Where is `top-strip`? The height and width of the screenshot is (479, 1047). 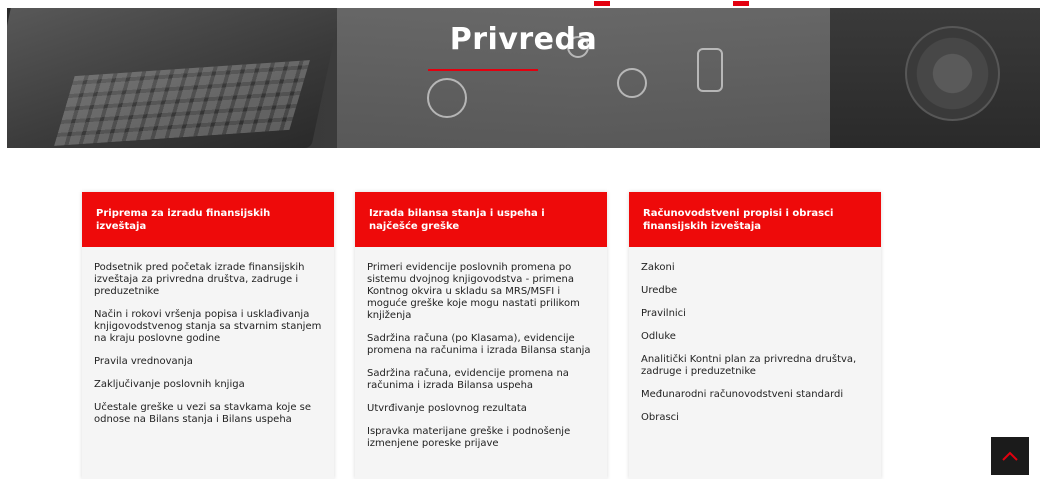
top-strip is located at coordinates (523, 4).